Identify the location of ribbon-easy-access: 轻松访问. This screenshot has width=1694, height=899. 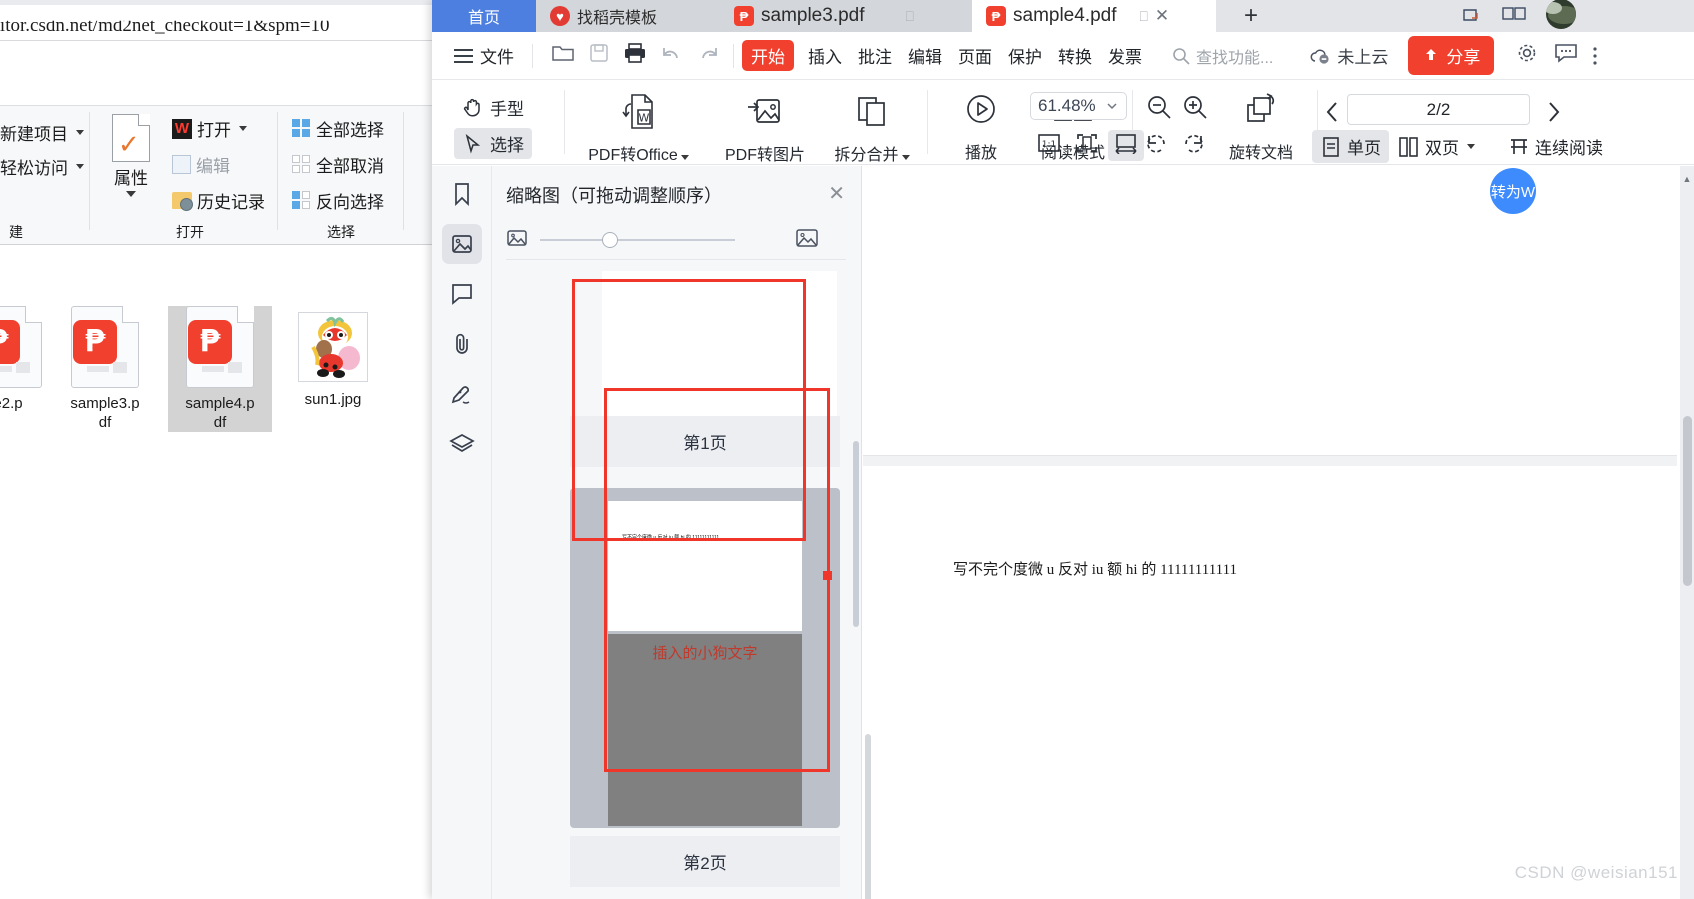
(42, 166).